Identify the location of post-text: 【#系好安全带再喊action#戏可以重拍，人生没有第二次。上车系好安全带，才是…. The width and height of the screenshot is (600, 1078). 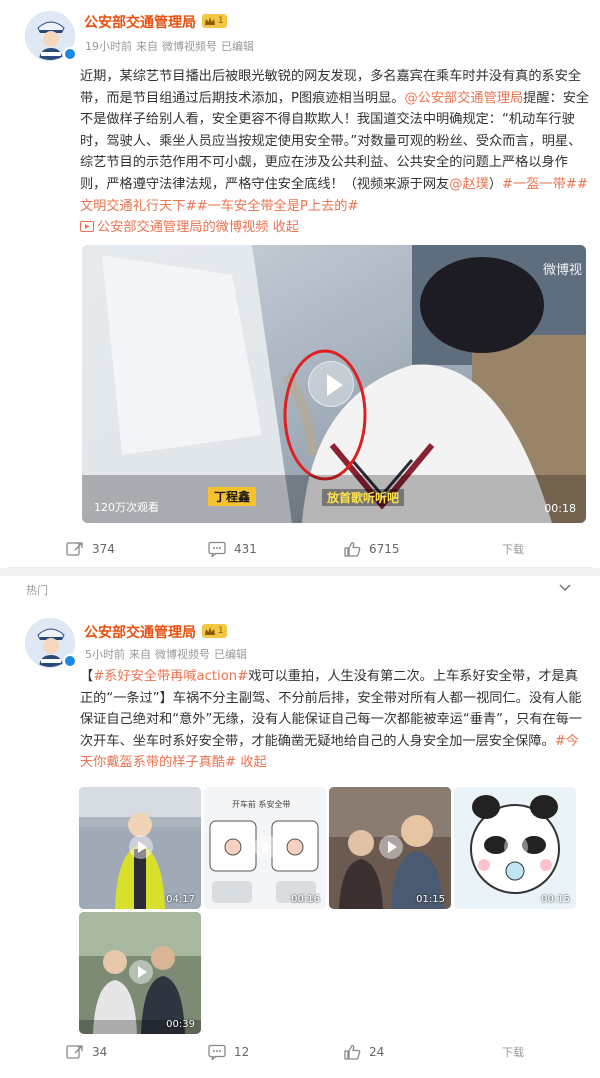
(335, 720).